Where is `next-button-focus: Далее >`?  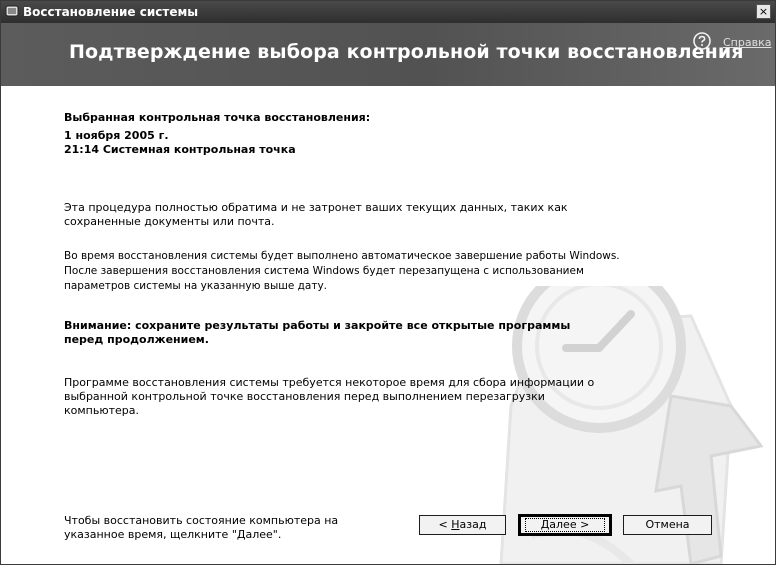 next-button-focus: Далее > is located at coordinates (565, 525).